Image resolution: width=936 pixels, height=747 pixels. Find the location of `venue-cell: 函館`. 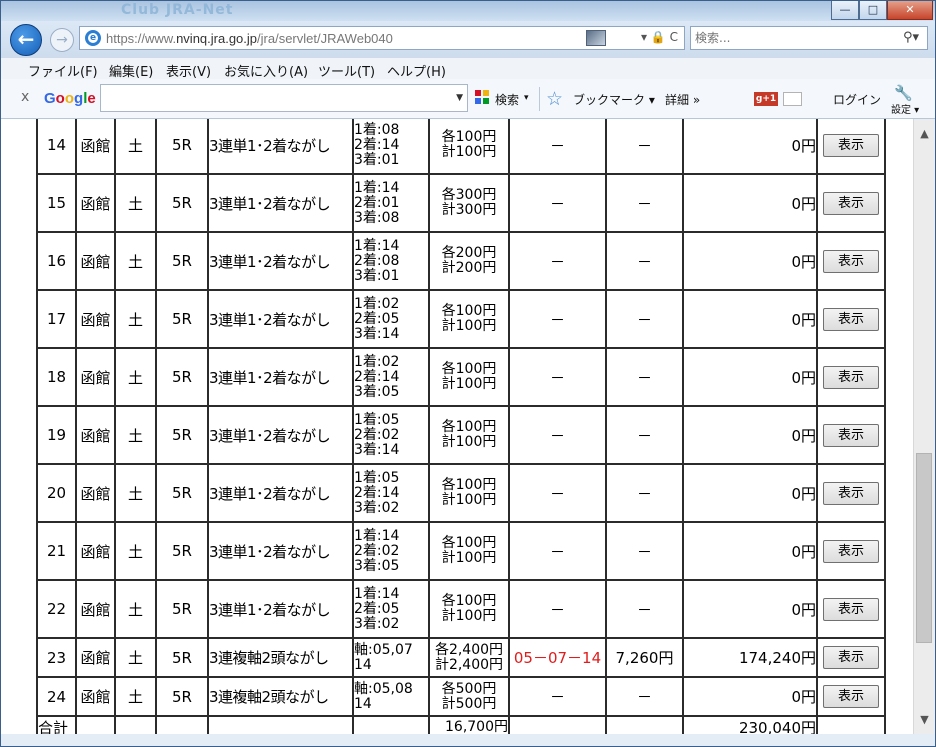

venue-cell: 函館 is located at coordinates (95, 203).